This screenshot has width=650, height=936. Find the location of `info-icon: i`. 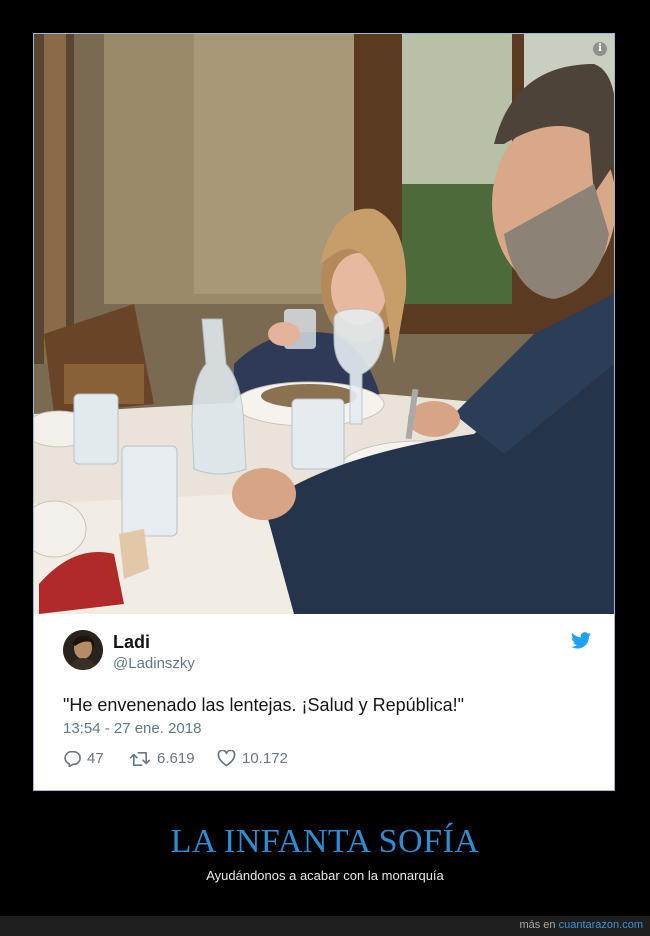

info-icon: i is located at coordinates (600, 49).